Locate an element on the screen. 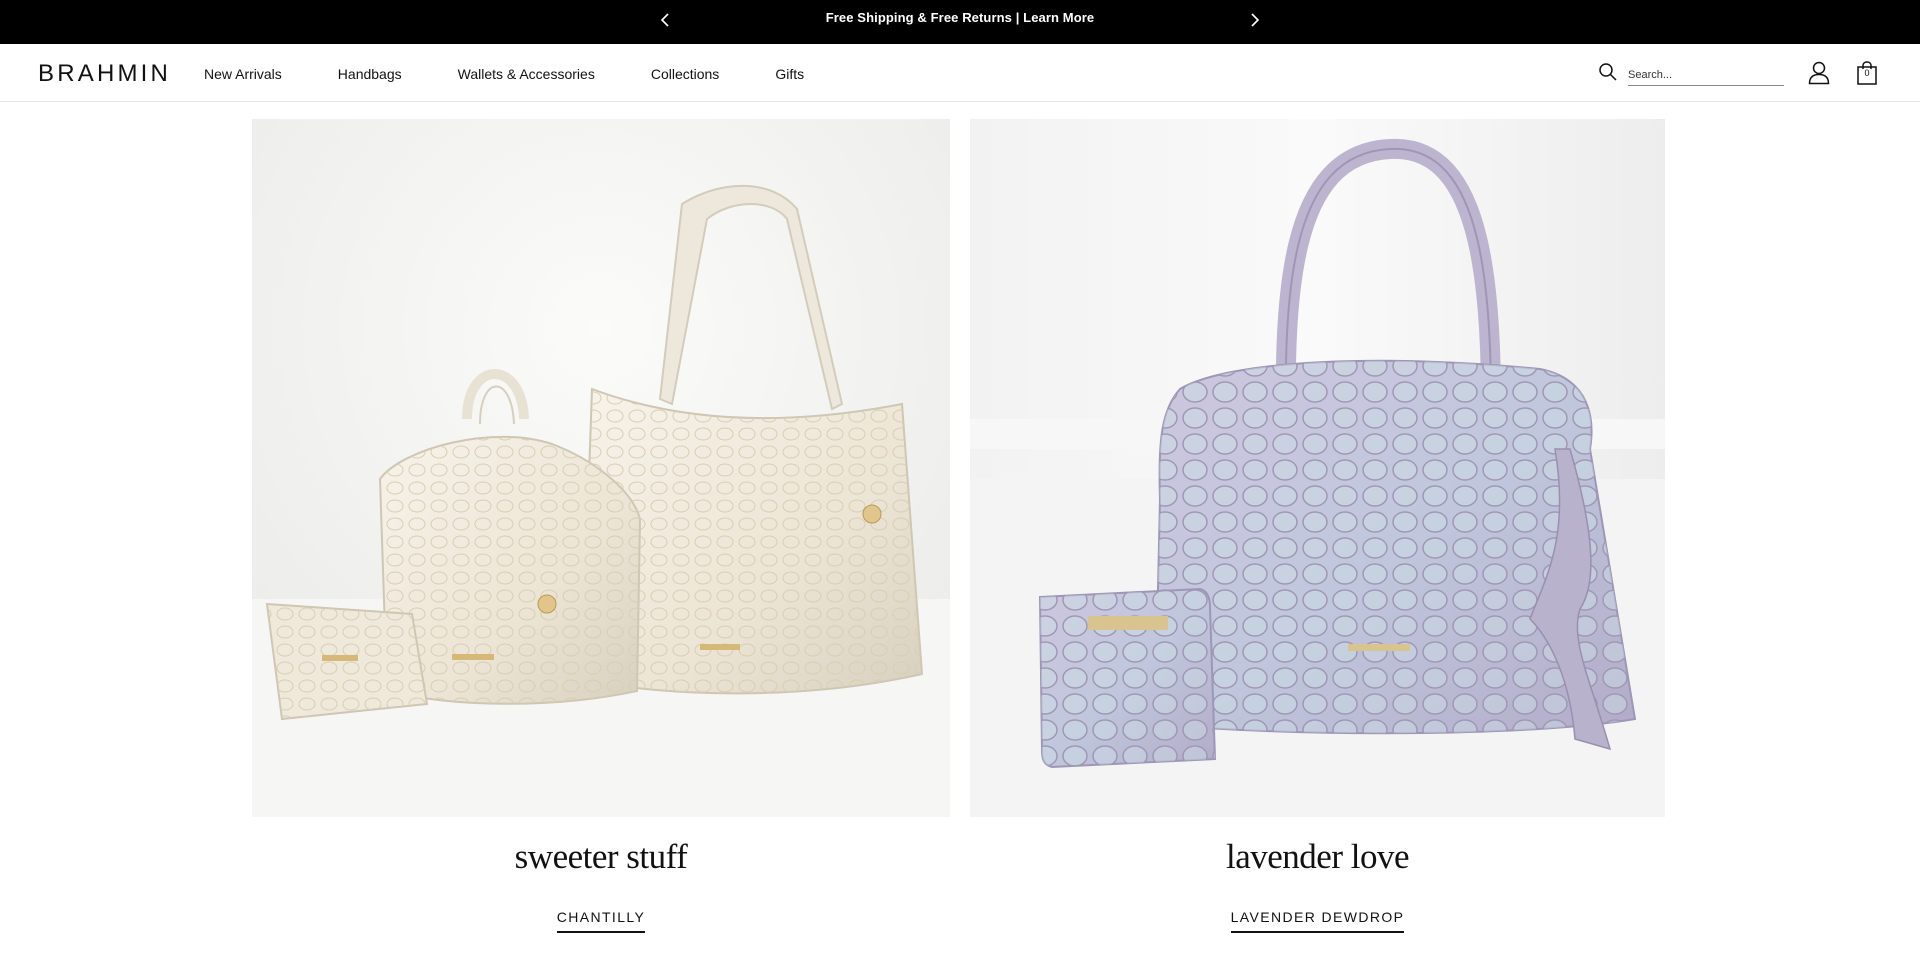 This screenshot has width=1920, height=953. tile-link-wrap: LAVENDER DEWDROP is located at coordinates (1317, 921).